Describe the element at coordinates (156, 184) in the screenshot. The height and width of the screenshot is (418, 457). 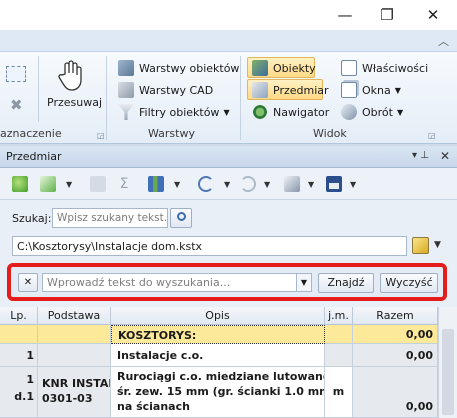
I see `structure-icon` at that location.